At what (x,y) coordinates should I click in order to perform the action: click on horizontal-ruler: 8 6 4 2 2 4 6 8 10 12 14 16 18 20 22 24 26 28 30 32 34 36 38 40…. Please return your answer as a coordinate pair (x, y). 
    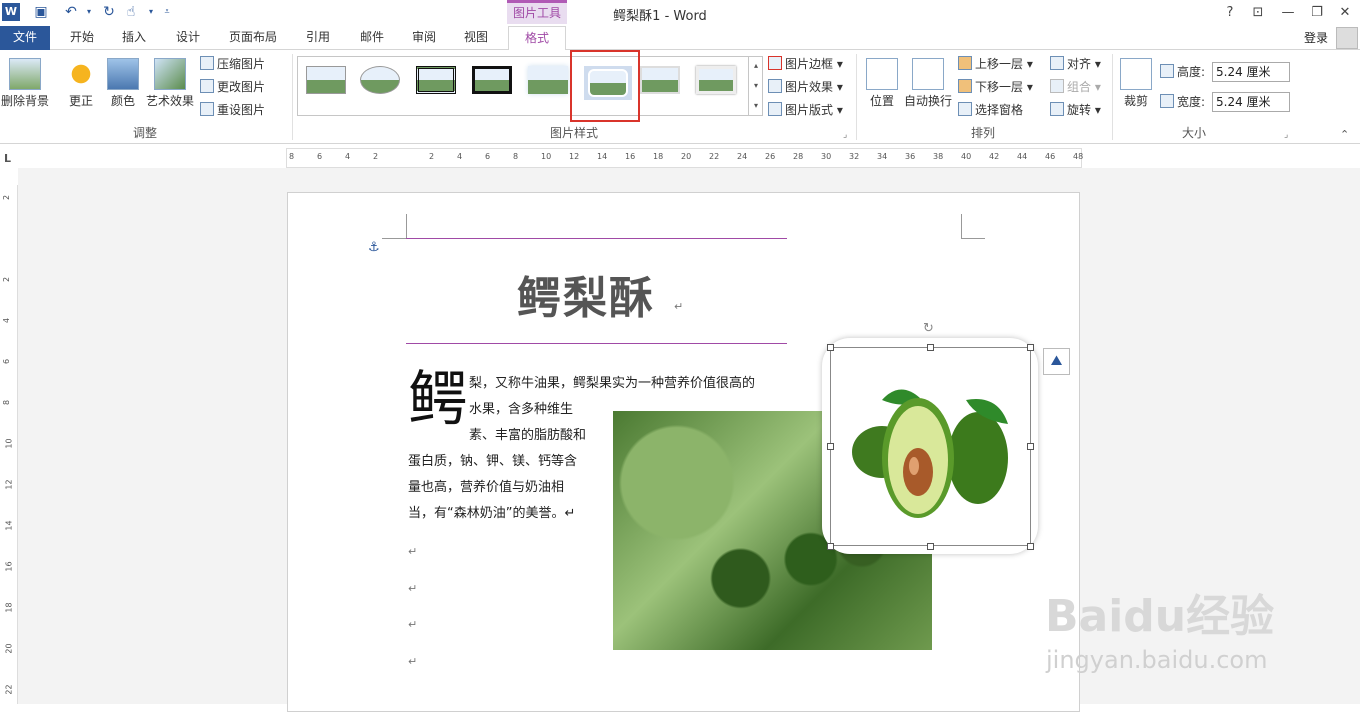
    Looking at the image, I should click on (684, 158).